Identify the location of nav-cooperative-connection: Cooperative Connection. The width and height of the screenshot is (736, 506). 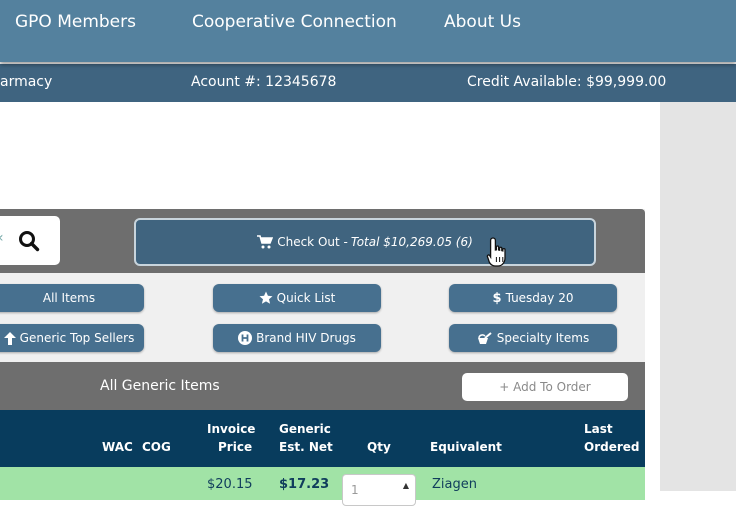
(294, 22).